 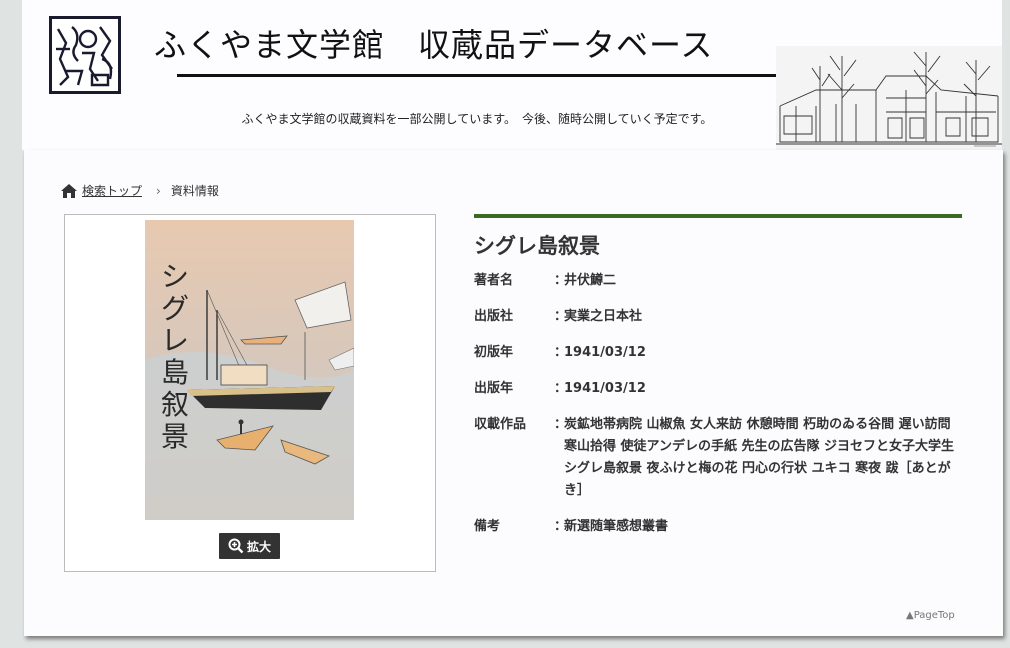 I want to click on breadcrumb-home-link: 検索トップ, so click(x=112, y=190).